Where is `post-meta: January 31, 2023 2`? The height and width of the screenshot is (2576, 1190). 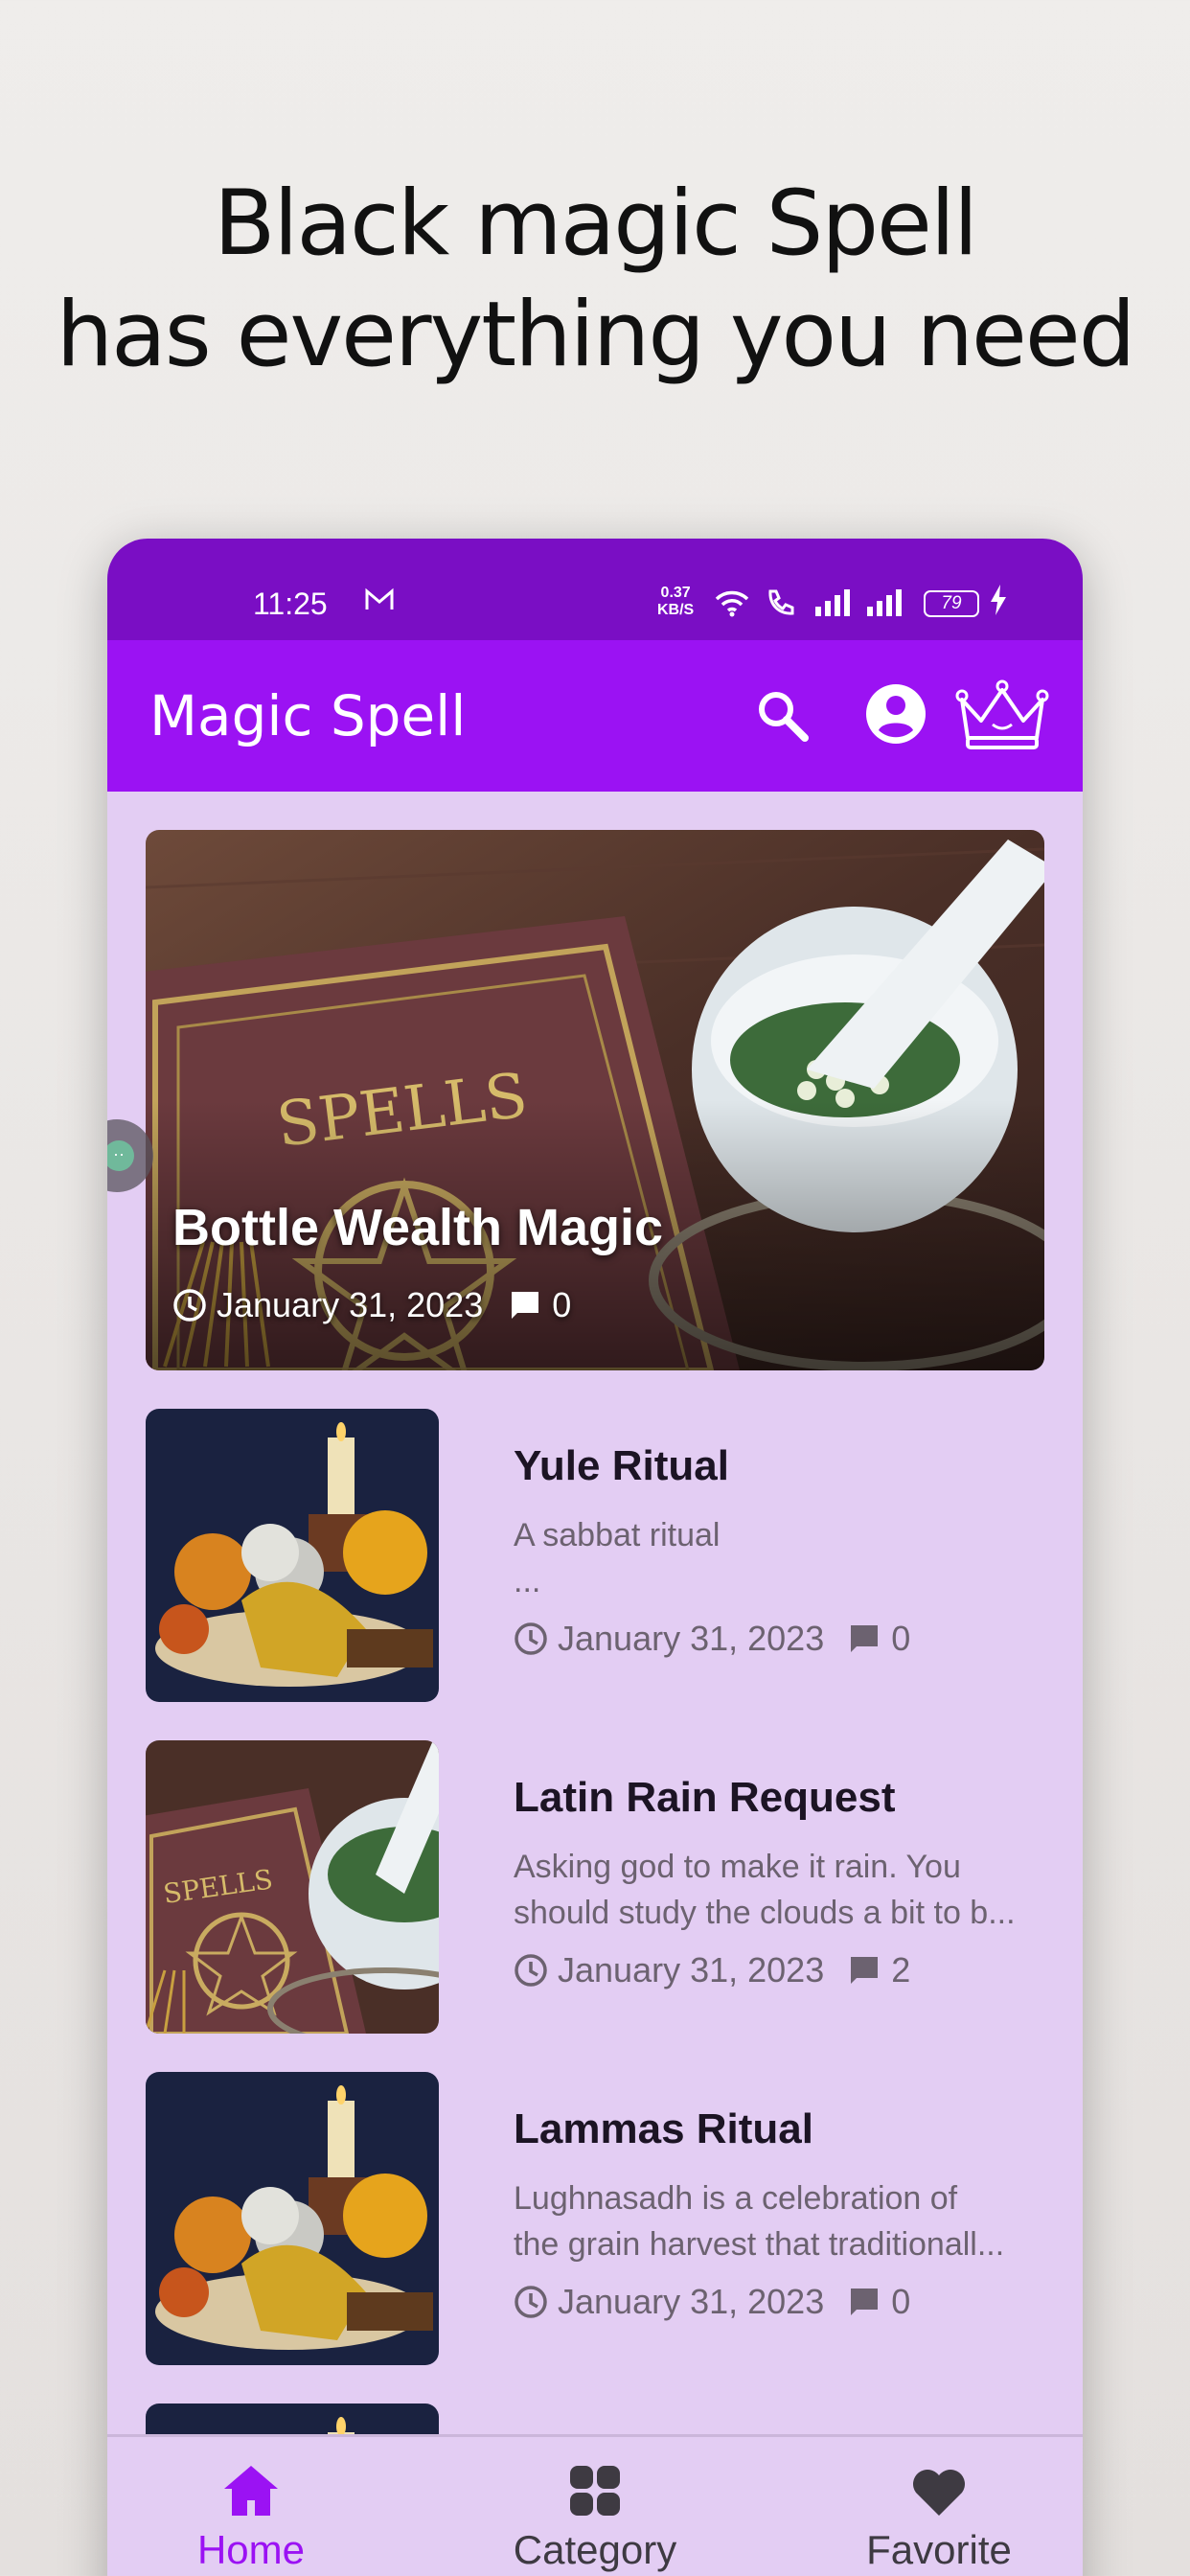 post-meta: January 31, 2023 2 is located at coordinates (712, 1970).